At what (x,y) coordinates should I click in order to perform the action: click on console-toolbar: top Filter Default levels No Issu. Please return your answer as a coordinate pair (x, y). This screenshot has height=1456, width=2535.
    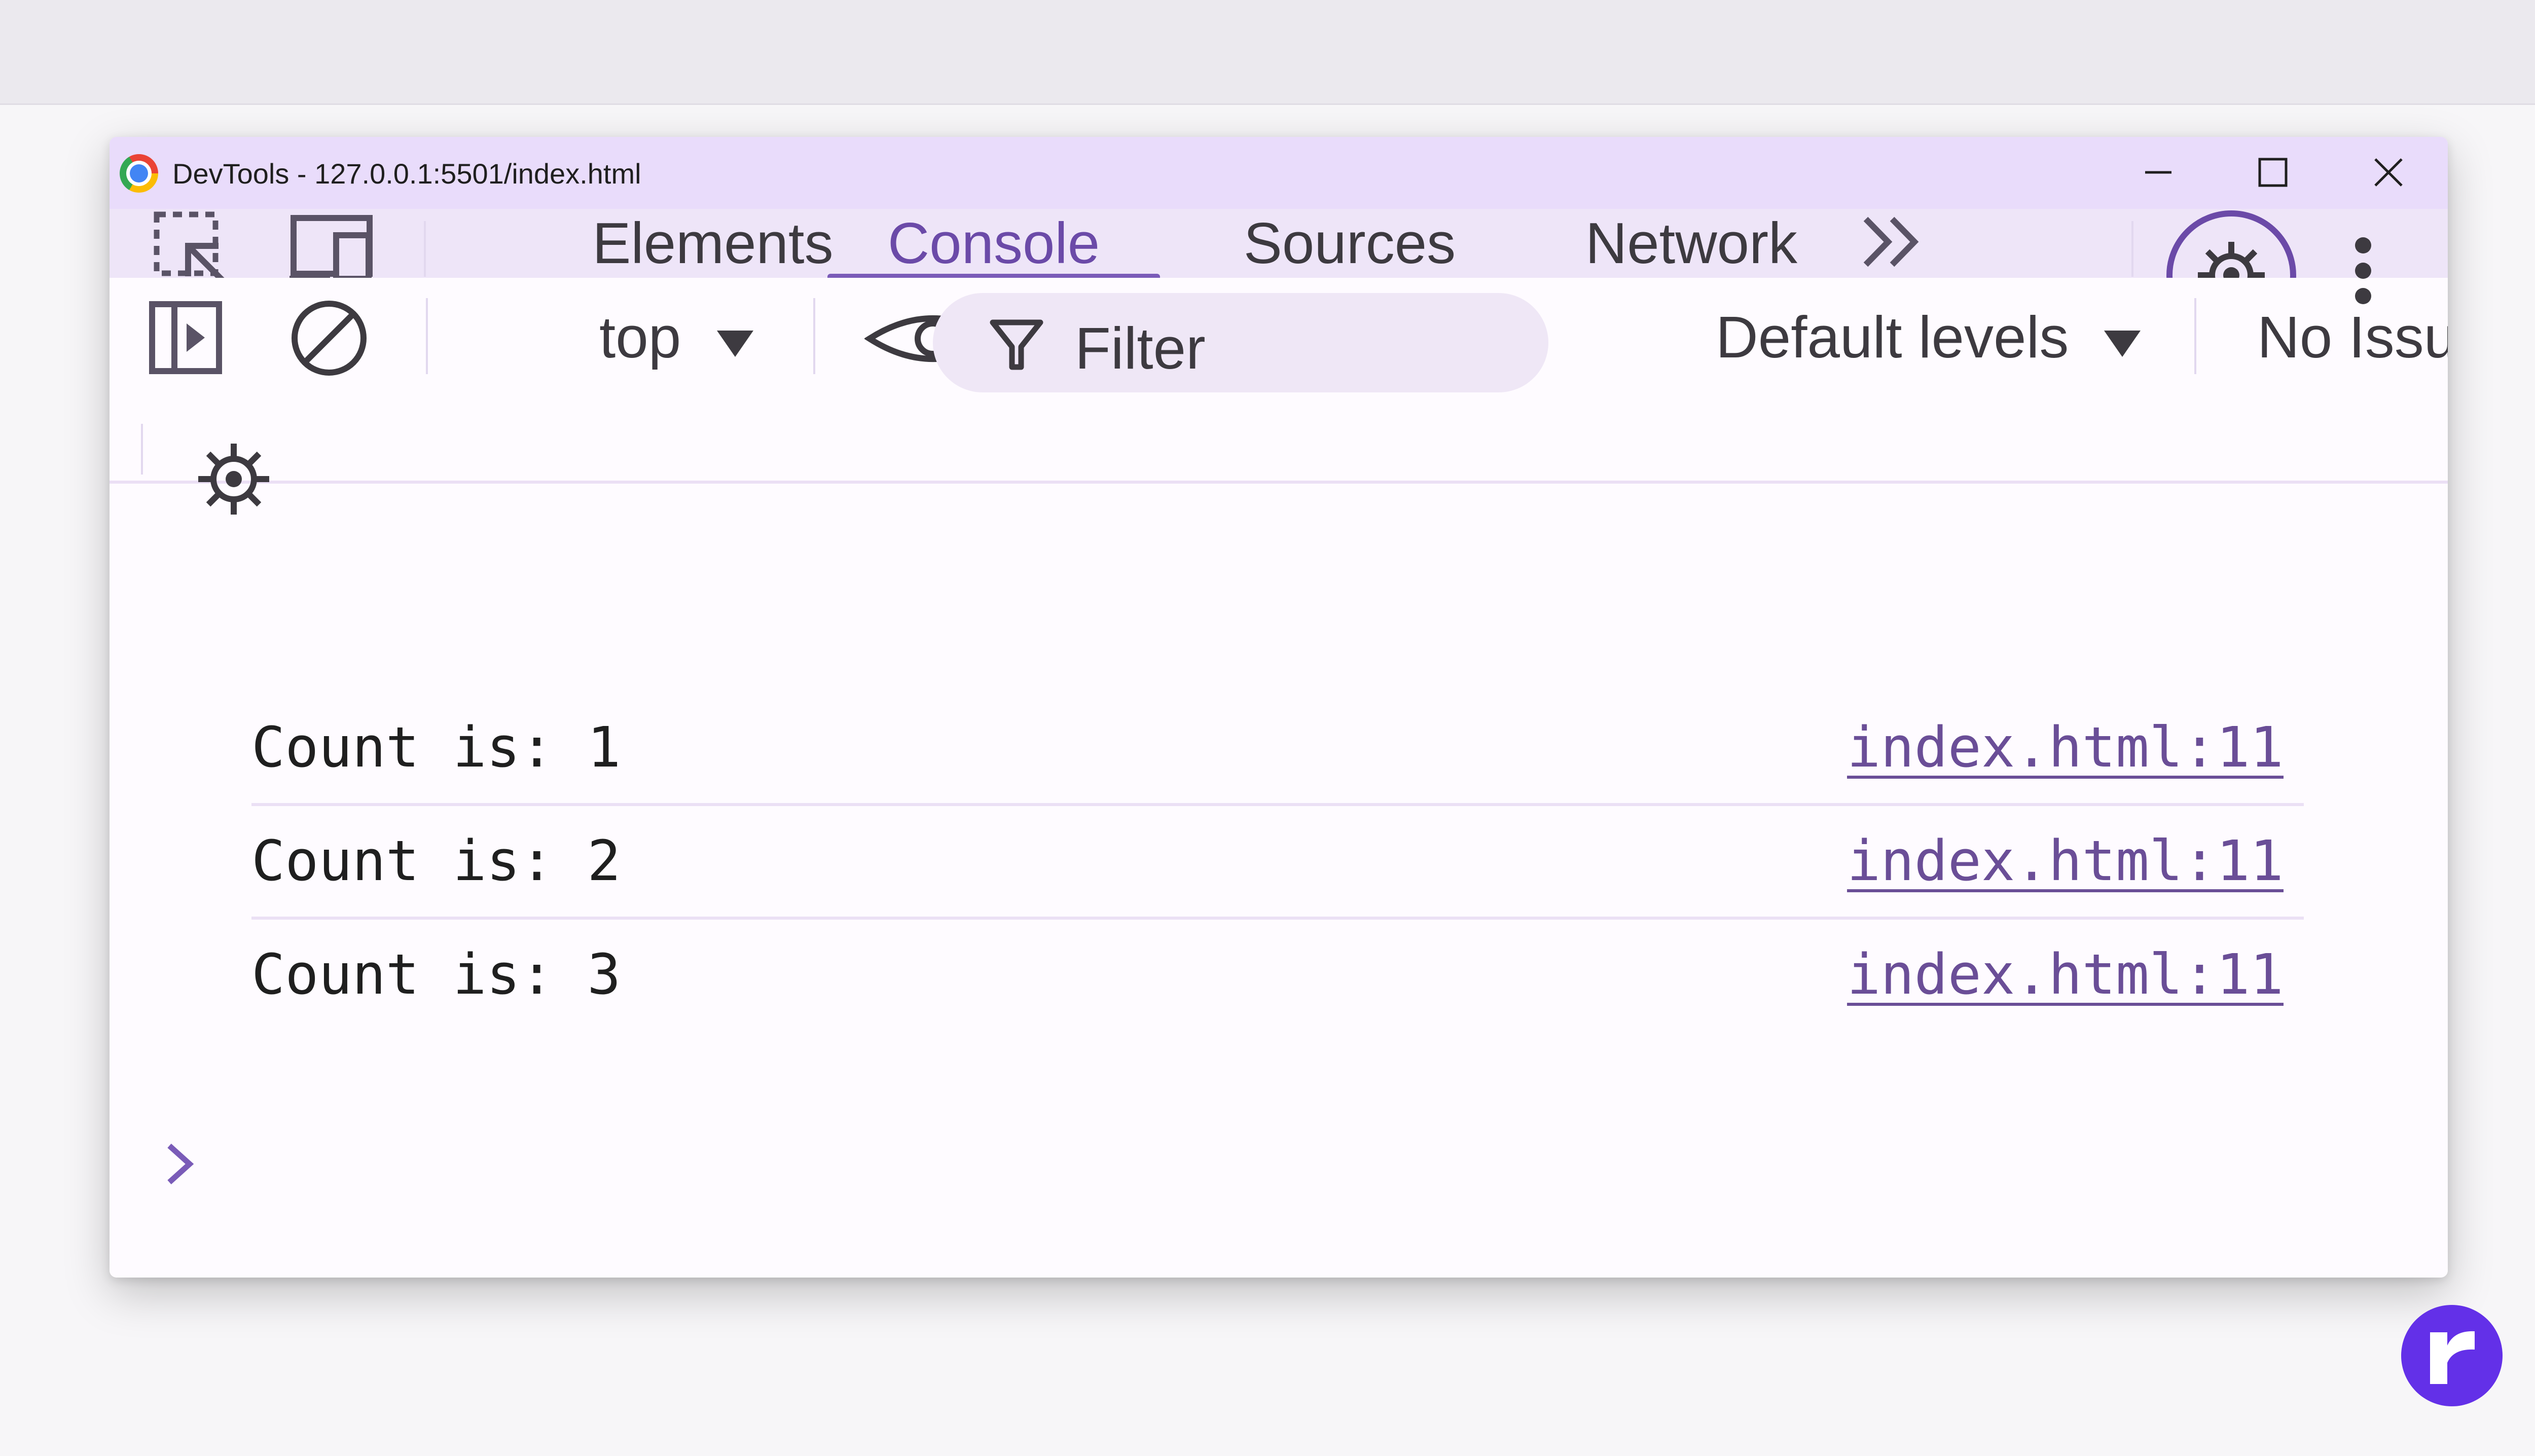
    Looking at the image, I should click on (1279, 382).